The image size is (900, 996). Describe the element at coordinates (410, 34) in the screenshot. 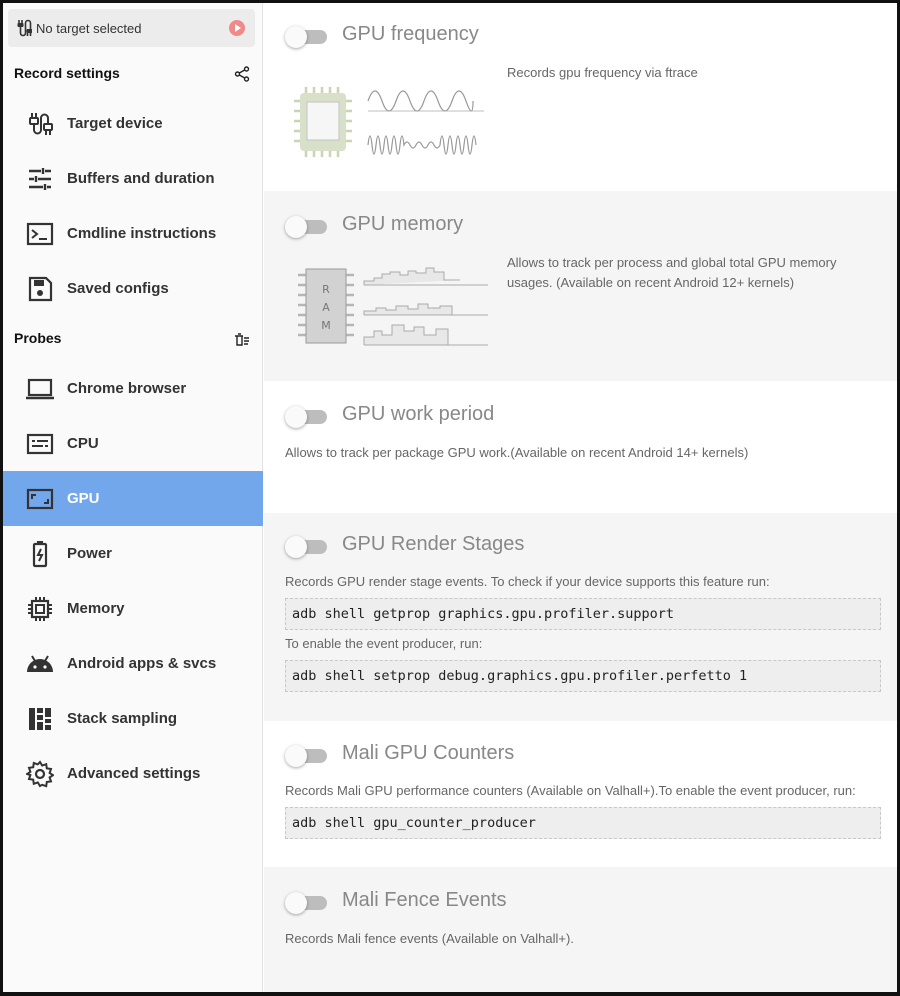

I see `probe-title: GPU frequency` at that location.